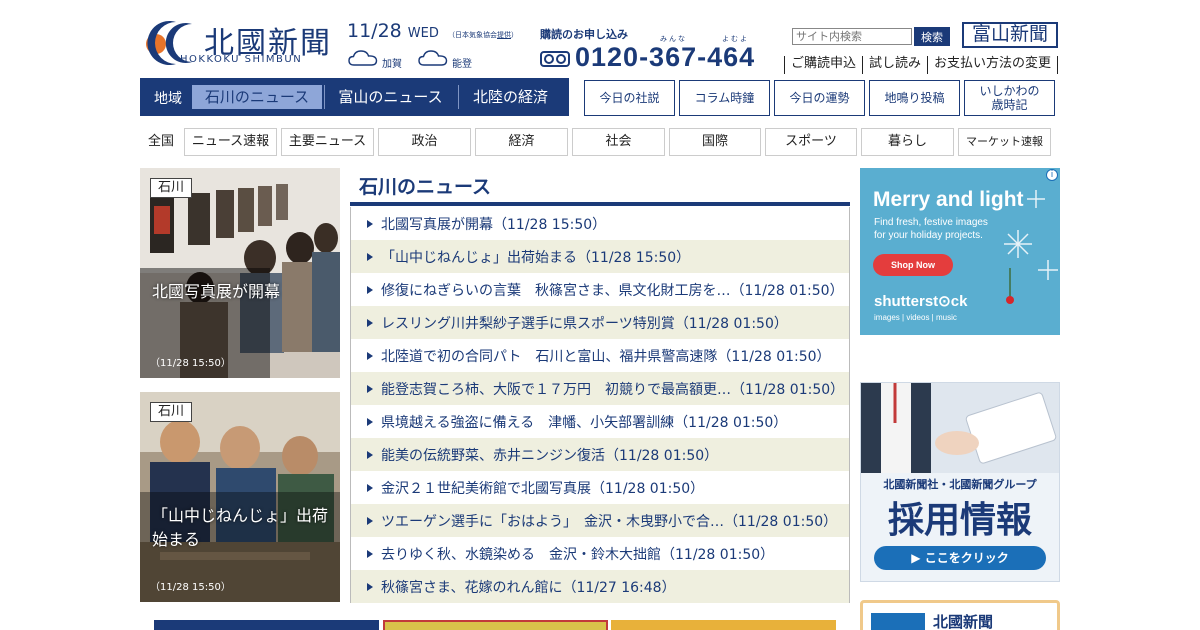  What do you see at coordinates (230, 142) in the screenshot?
I see `category-breaking: ニュース速報` at bounding box center [230, 142].